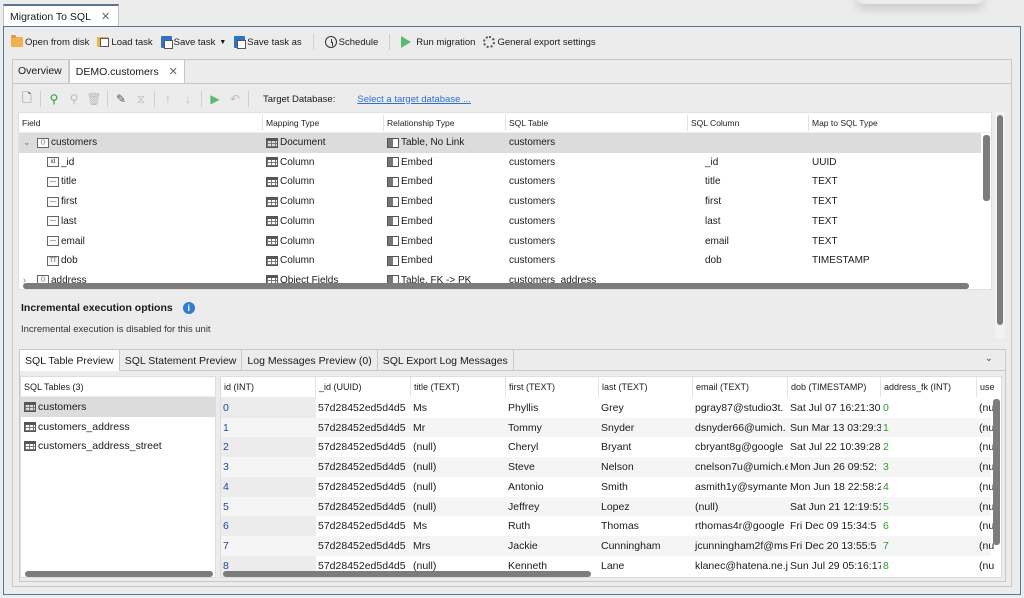 This screenshot has height=598, width=1024. What do you see at coordinates (741, 467) in the screenshot?
I see `table-cell: cnelson7u@umich.e` at bounding box center [741, 467].